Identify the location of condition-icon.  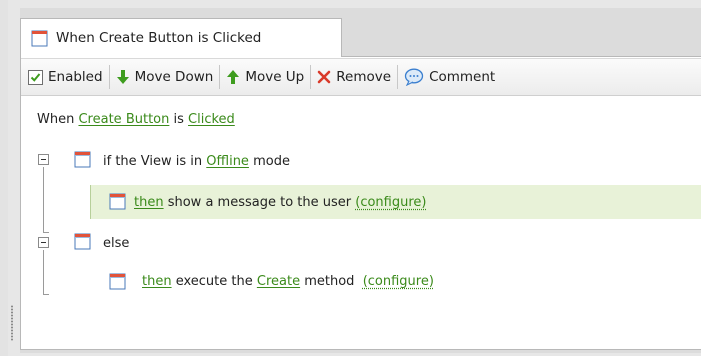
(82, 159).